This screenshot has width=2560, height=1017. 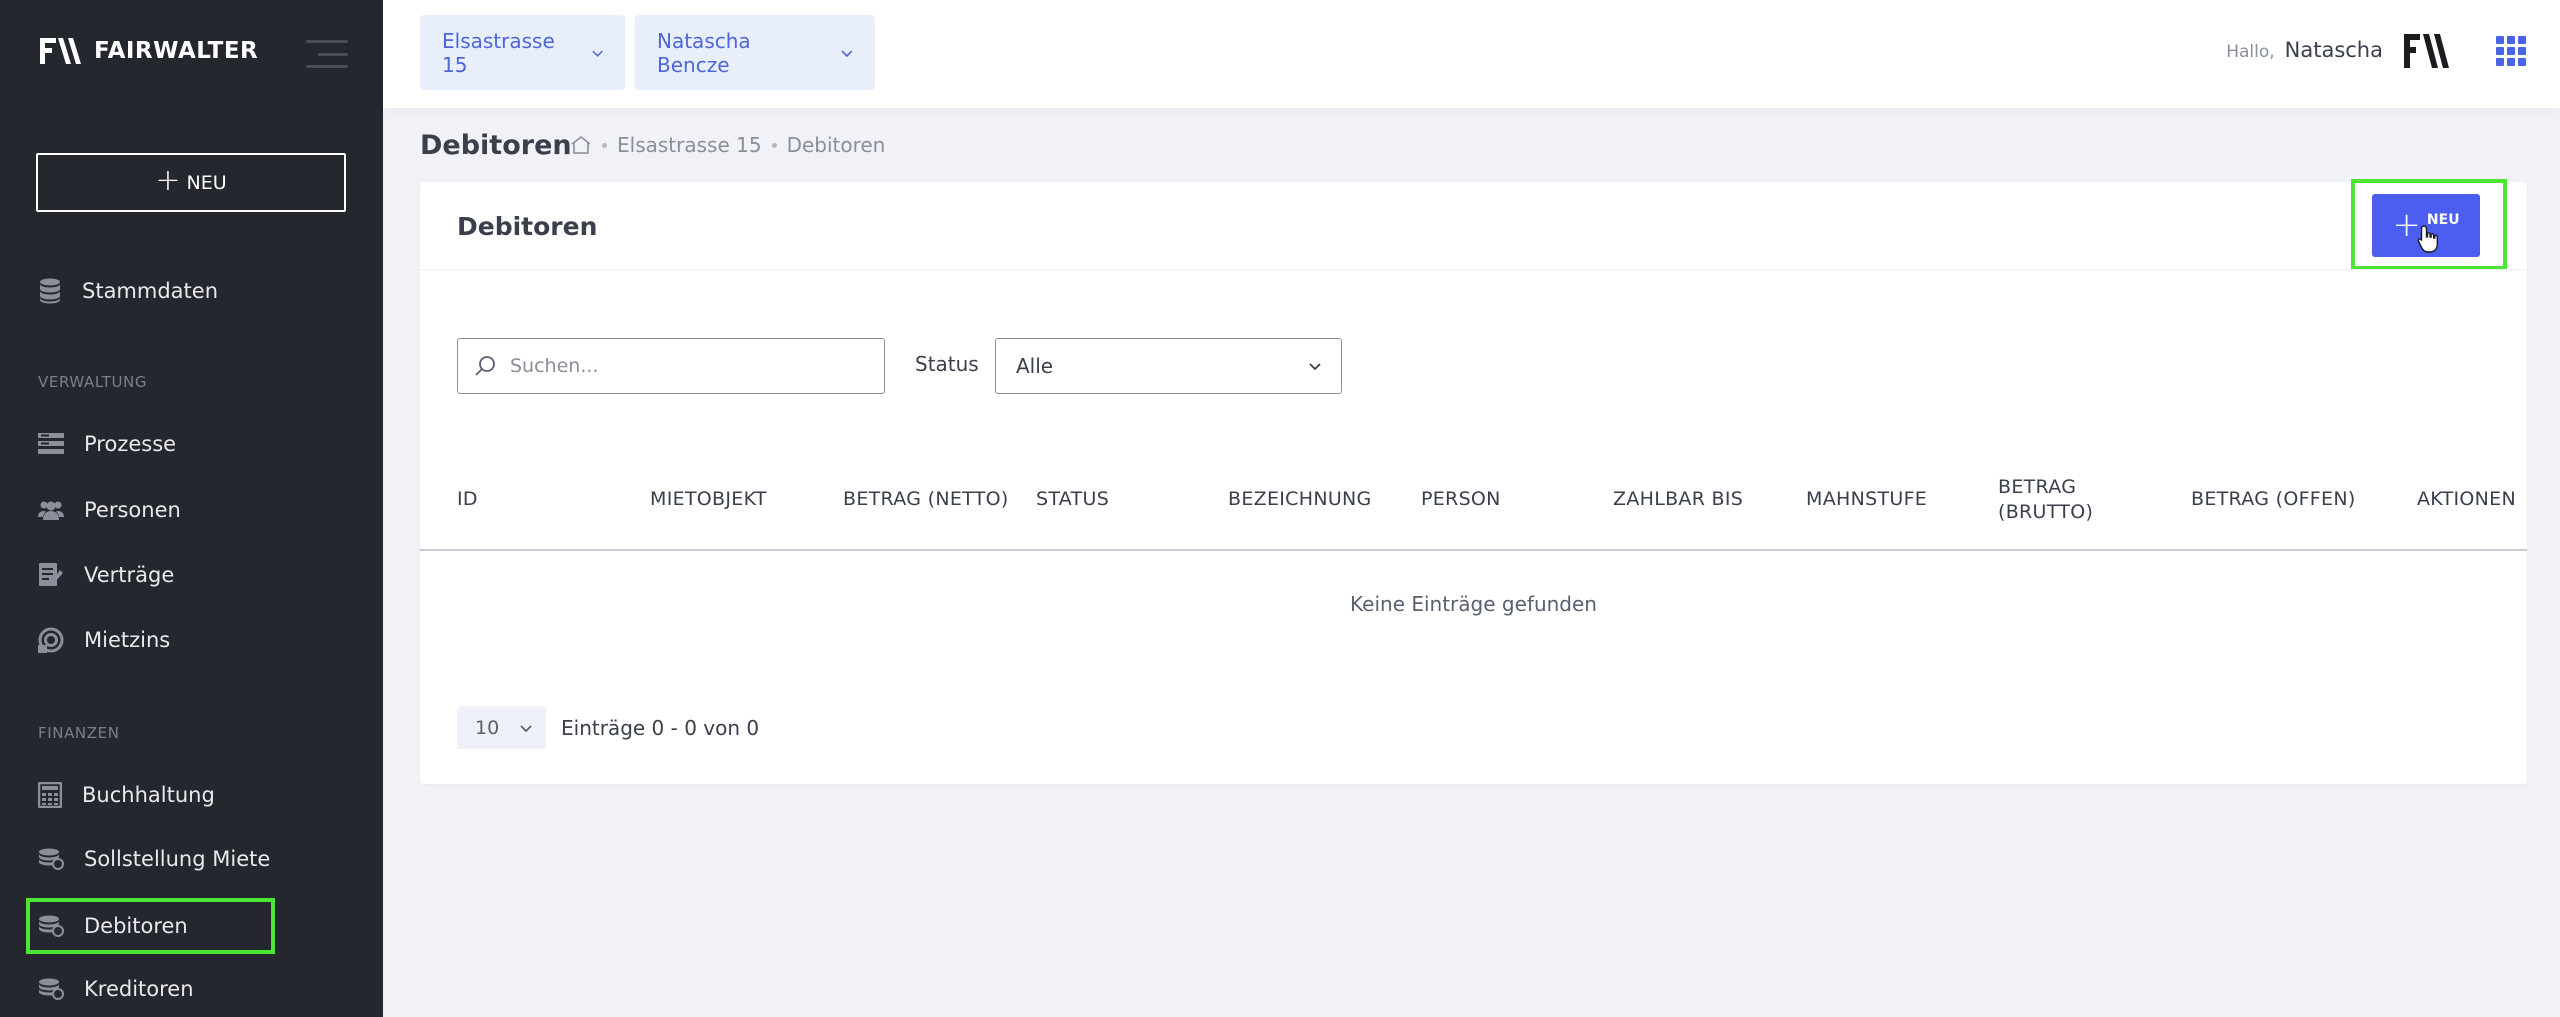 I want to click on person-select-value: Natascha Bencze, so click(x=704, y=52).